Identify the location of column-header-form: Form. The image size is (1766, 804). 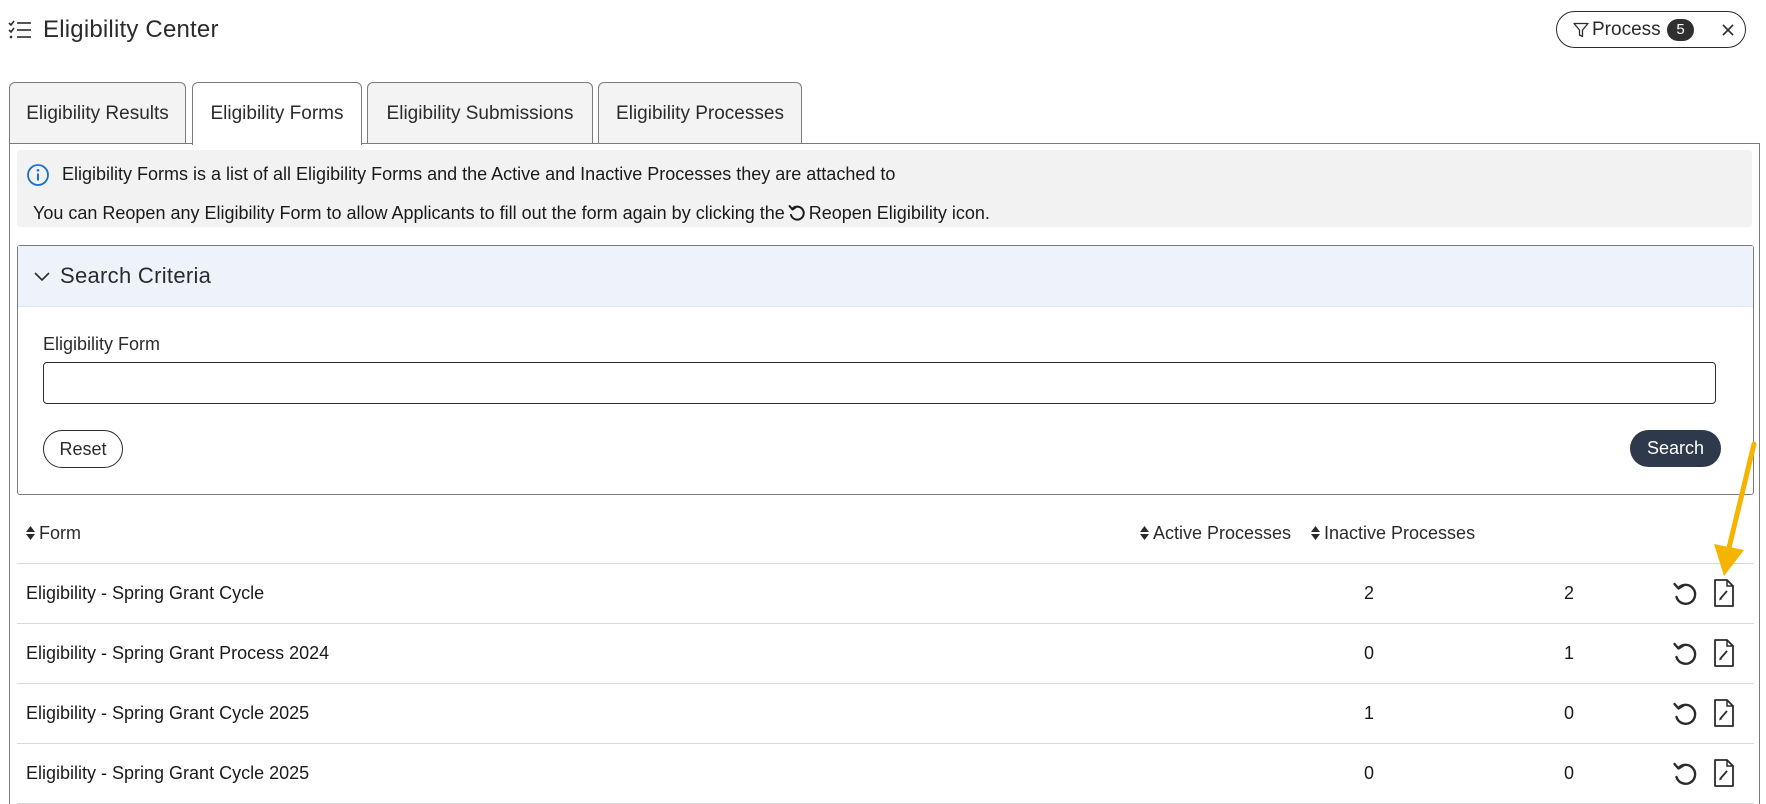
(53, 533).